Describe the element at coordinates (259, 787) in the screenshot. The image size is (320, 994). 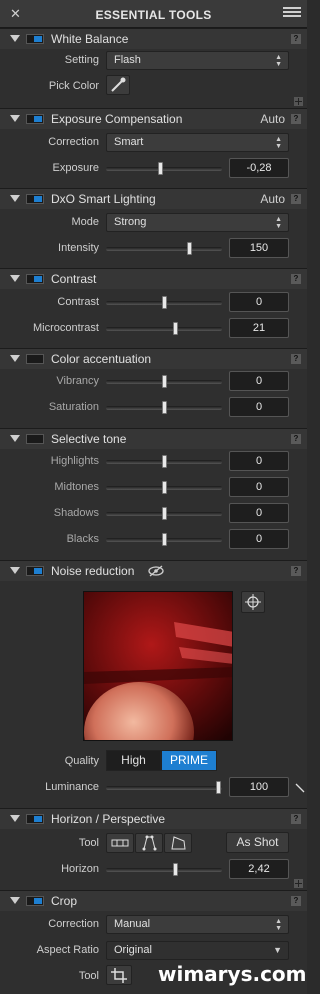
I see `luminance-value-field: 100` at that location.